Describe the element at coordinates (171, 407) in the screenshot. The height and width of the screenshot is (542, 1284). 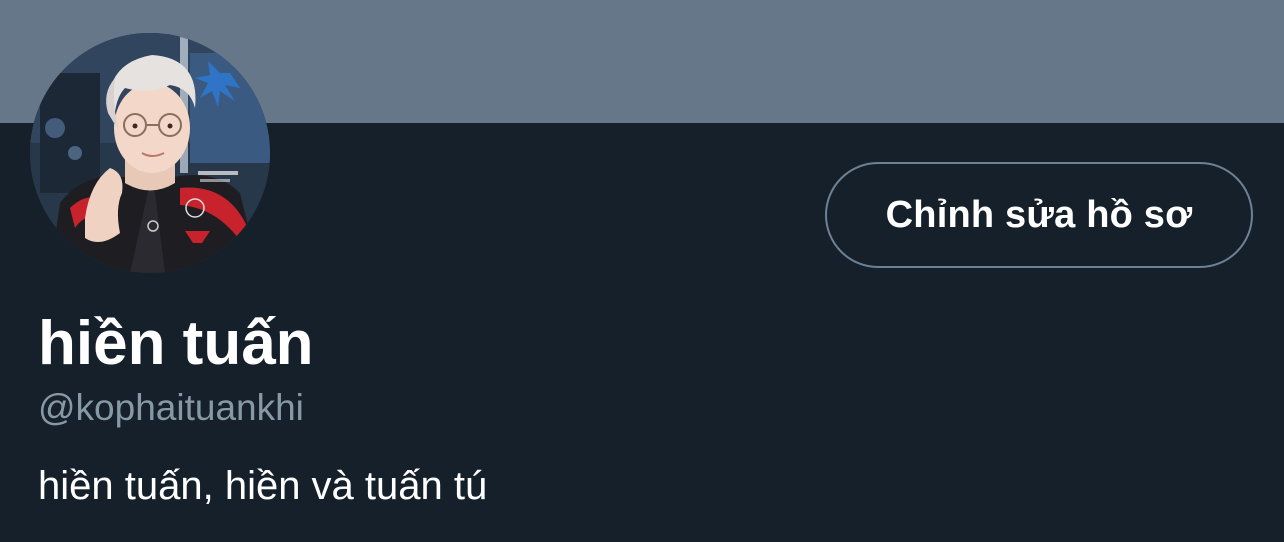
I see `username-handle: @kophaituankhi` at that location.